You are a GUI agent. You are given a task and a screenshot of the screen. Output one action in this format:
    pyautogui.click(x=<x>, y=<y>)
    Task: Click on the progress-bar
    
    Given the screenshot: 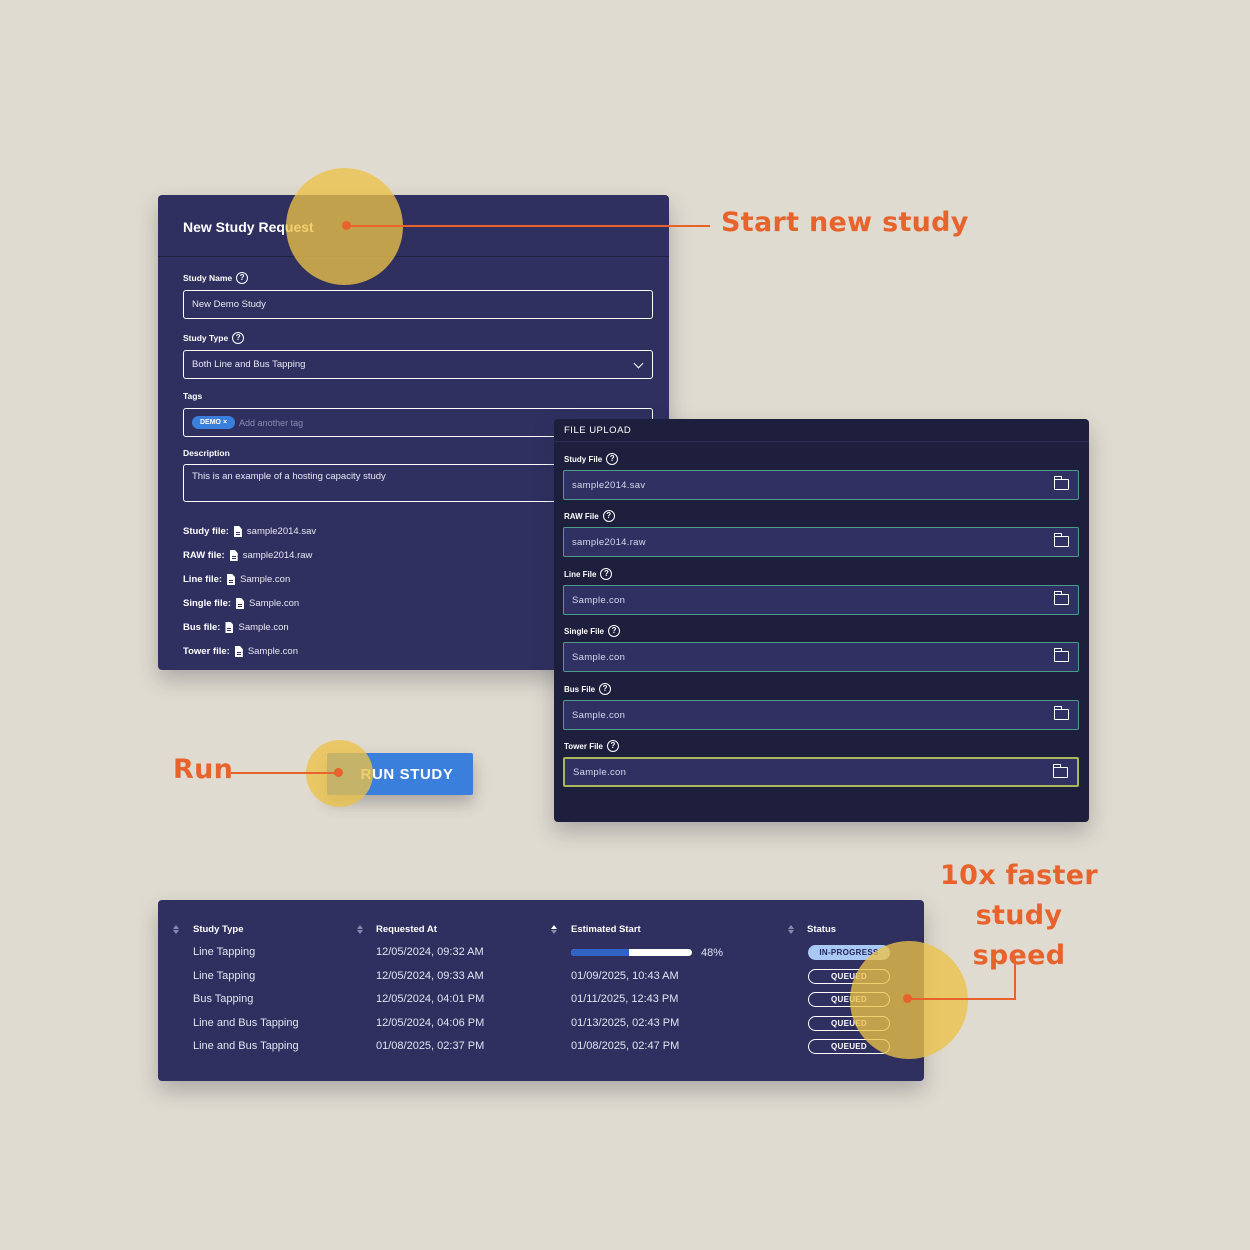 What is the action you would take?
    pyautogui.click(x=631, y=952)
    